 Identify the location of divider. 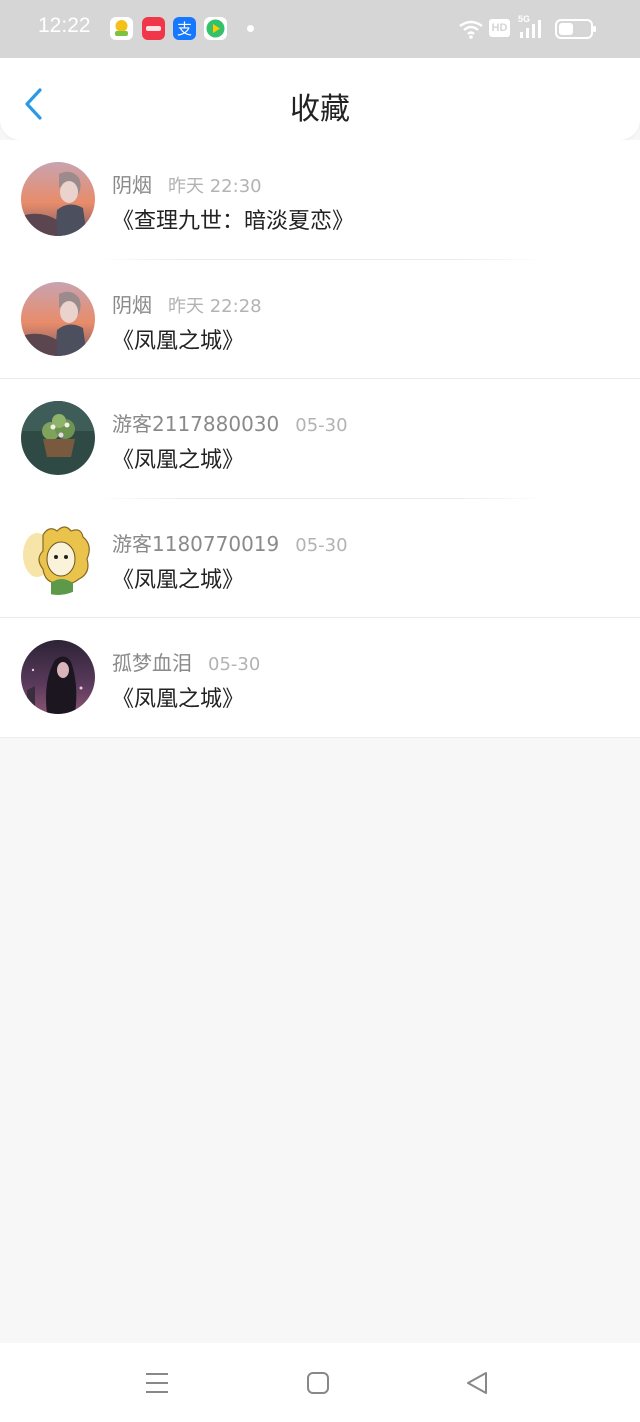
(320, 737).